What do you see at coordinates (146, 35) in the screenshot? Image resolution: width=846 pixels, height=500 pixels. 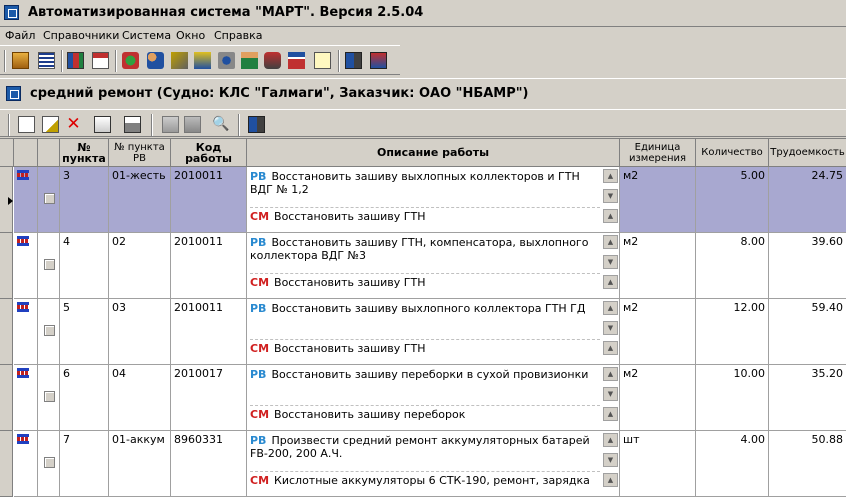 I see `menu-system: Система` at bounding box center [146, 35].